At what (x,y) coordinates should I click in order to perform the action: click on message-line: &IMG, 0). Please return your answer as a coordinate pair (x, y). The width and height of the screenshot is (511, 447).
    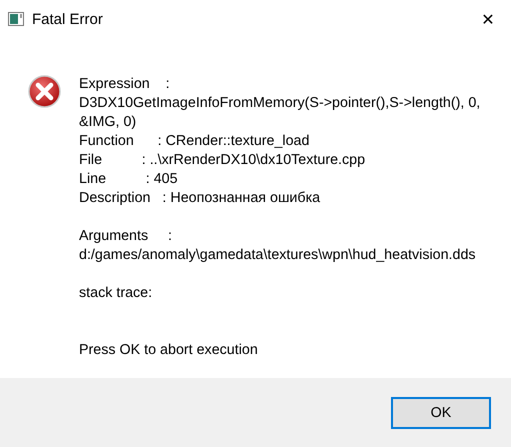
    Looking at the image, I should click on (108, 122).